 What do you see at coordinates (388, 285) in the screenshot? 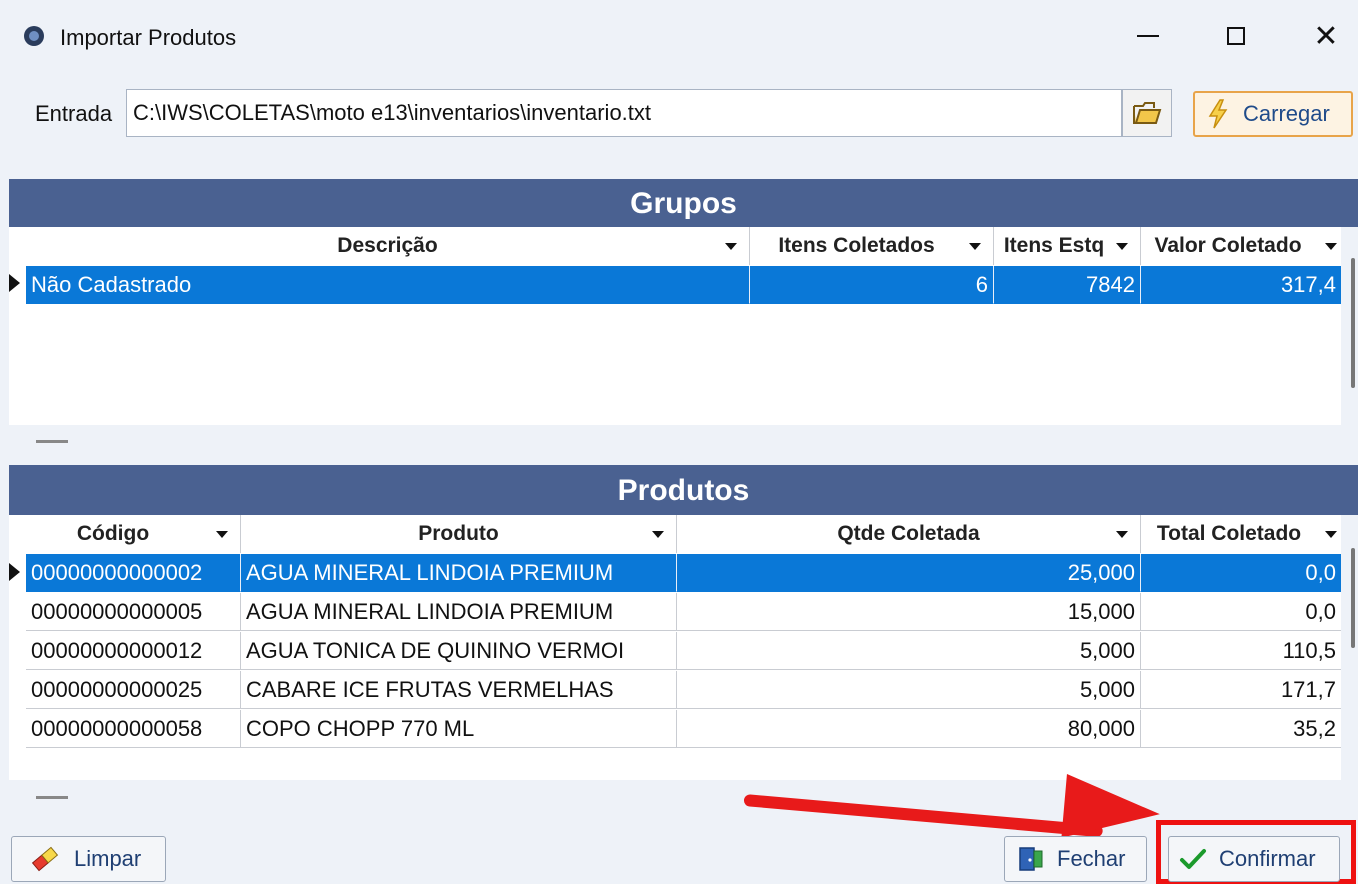
I see `grupo-descricao-cell: Não Cadastrado` at bounding box center [388, 285].